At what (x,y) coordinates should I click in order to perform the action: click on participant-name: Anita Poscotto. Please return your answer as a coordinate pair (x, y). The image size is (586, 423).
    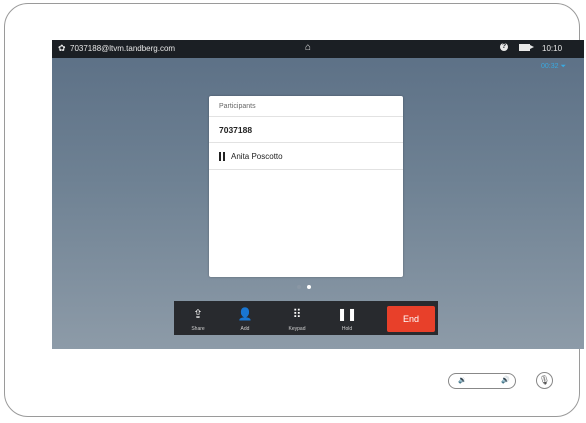
    Looking at the image, I should click on (257, 156).